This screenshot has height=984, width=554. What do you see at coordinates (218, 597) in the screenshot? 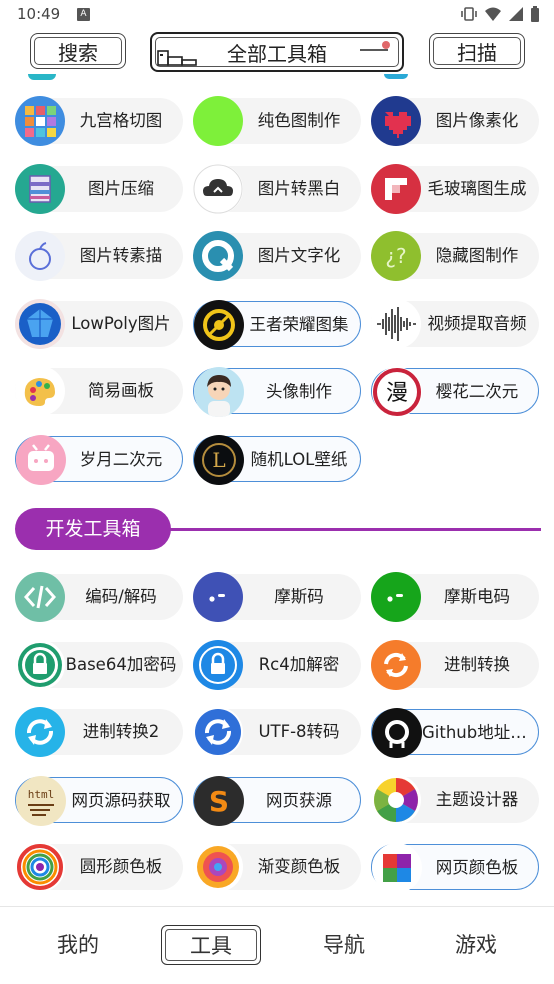
I see `morse-icon` at bounding box center [218, 597].